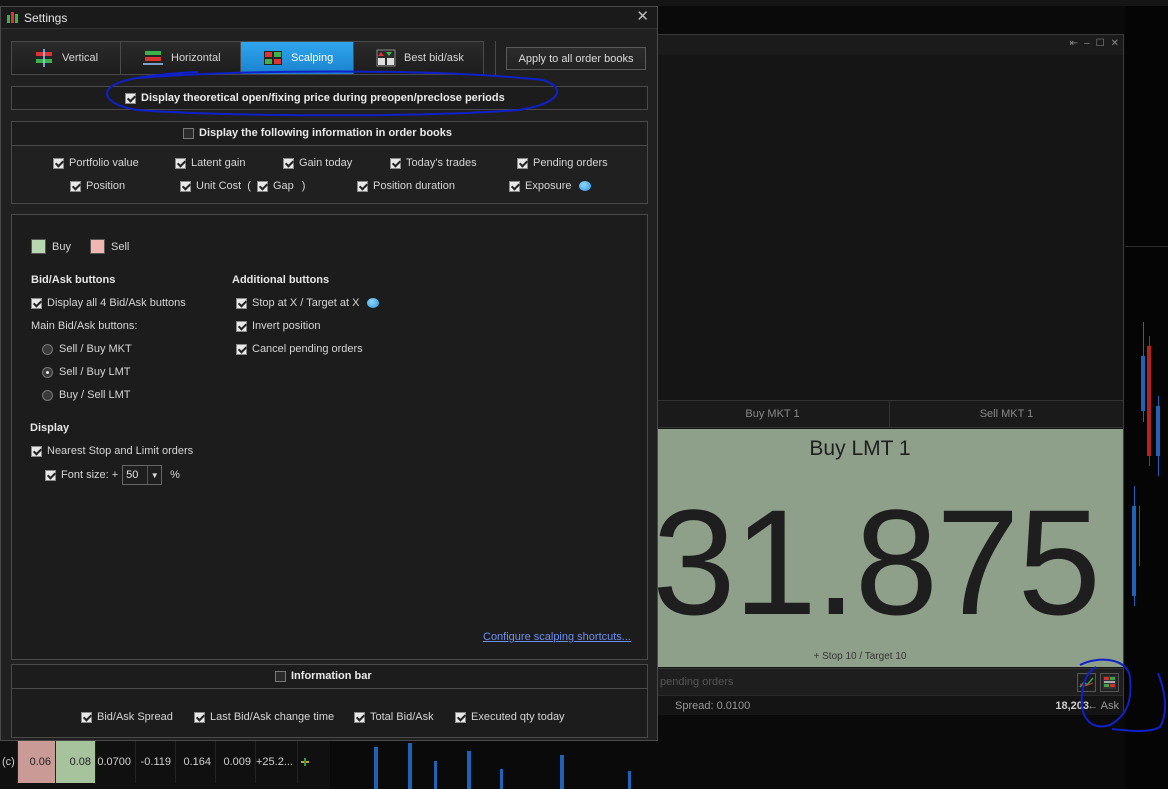 The width and height of the screenshot is (1168, 789). Describe the element at coordinates (1074, 43) in the screenshot. I see `pin-icon: ⇤` at that location.